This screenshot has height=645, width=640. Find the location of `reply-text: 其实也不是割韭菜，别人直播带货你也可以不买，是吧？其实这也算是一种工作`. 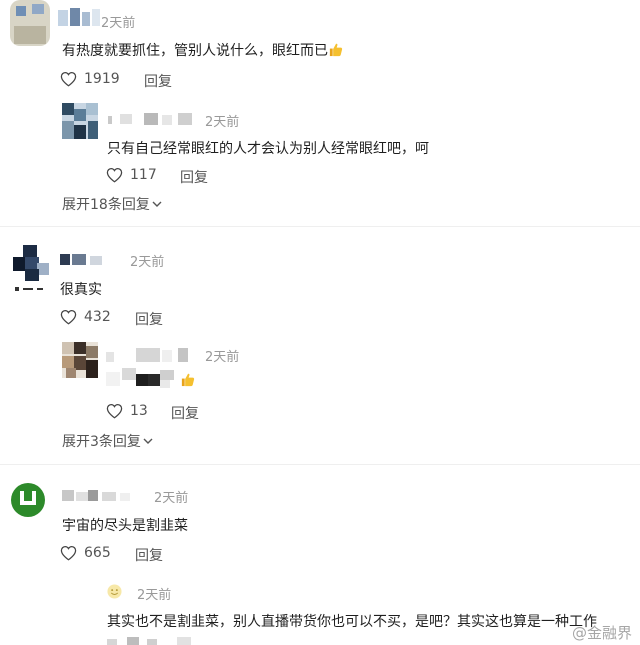

reply-text: 其实也不是割韭菜，别人直播带货你也可以不买，是吧？其实这也算是一种工作 is located at coordinates (352, 622).